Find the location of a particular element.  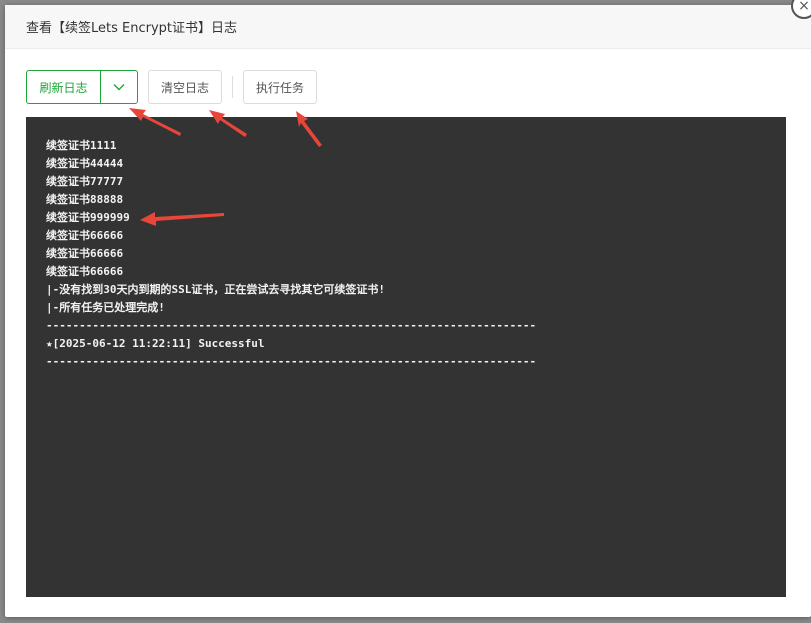

execute-task-button: 执行任务 is located at coordinates (280, 87).